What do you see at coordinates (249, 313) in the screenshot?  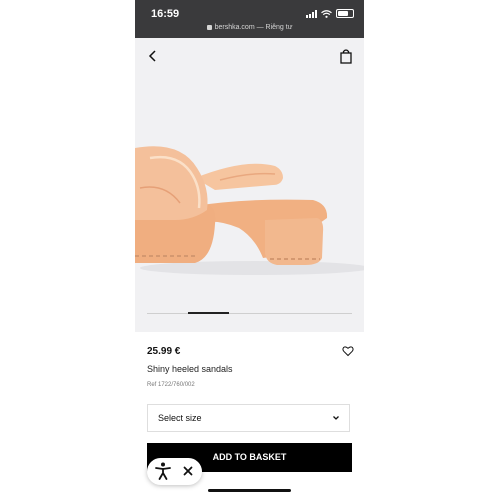 I see `gallery-progress-track` at bounding box center [249, 313].